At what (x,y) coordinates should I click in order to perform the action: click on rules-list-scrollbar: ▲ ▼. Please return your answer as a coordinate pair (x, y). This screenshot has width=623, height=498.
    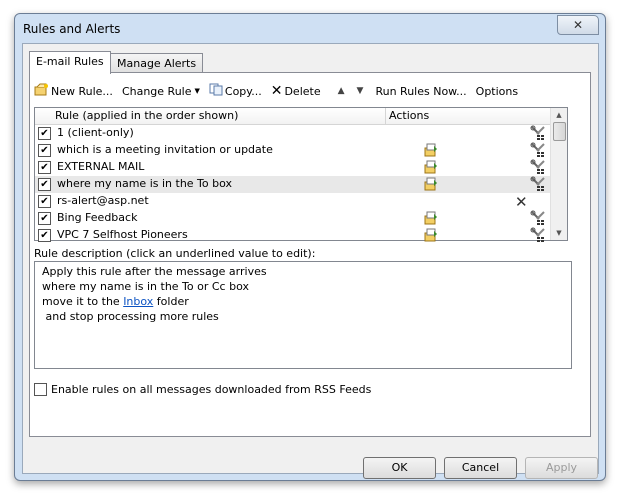
    Looking at the image, I should click on (558, 174).